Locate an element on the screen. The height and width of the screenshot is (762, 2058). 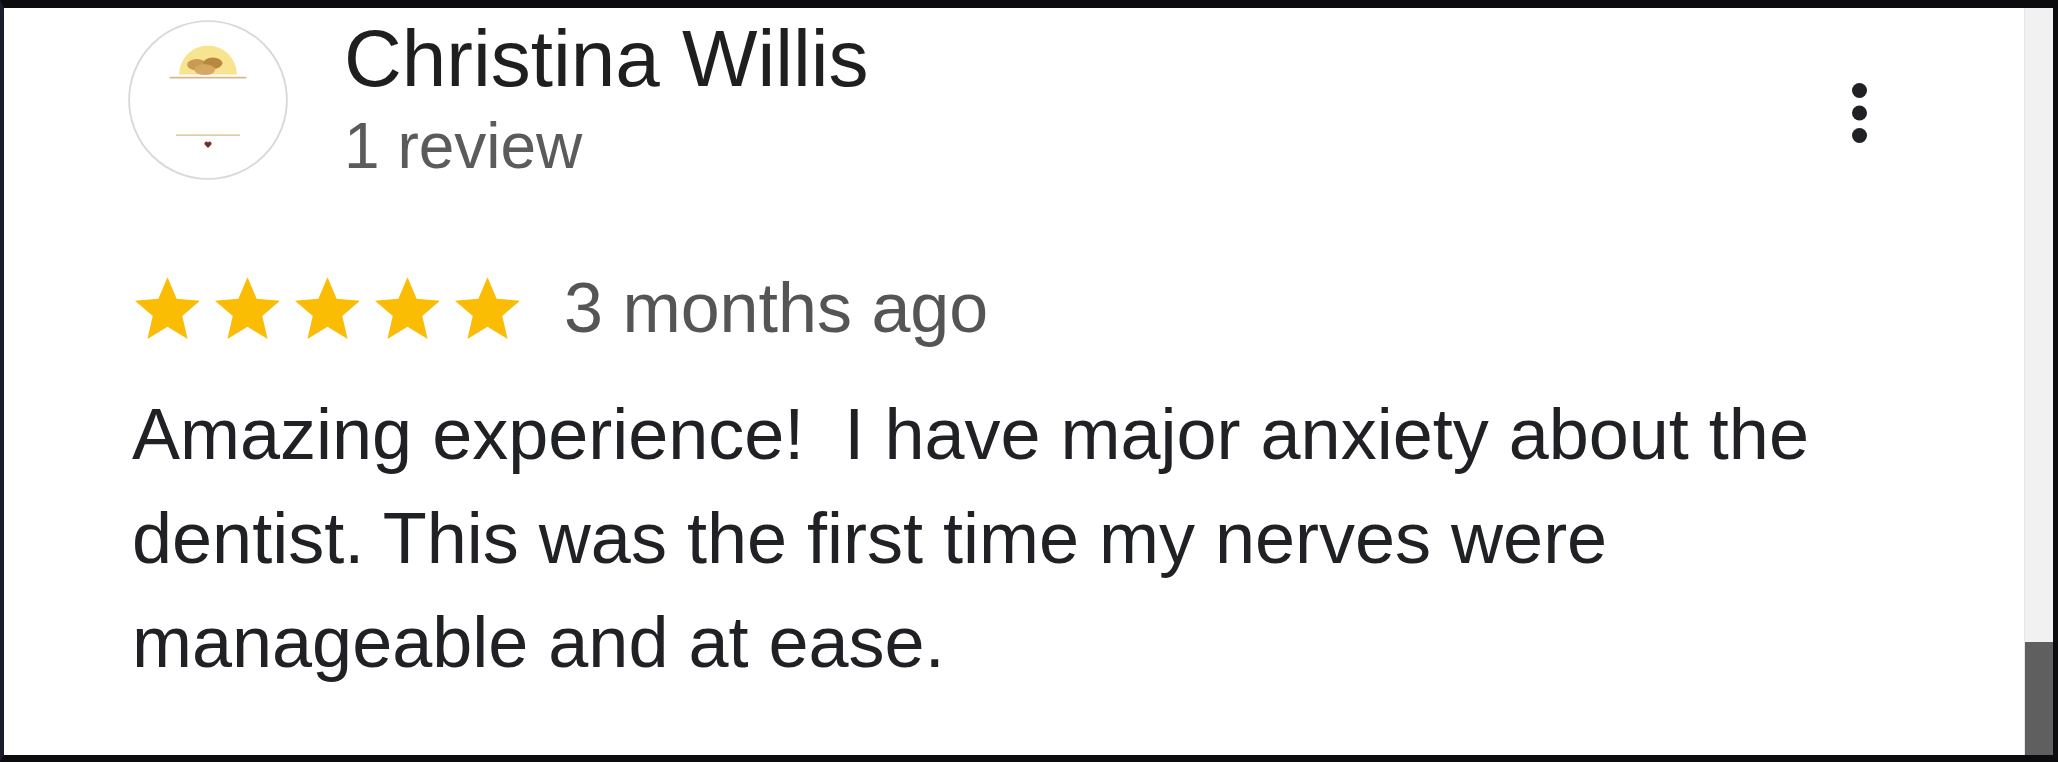
reviewer-name: Christina Willis is located at coordinates (606, 59).